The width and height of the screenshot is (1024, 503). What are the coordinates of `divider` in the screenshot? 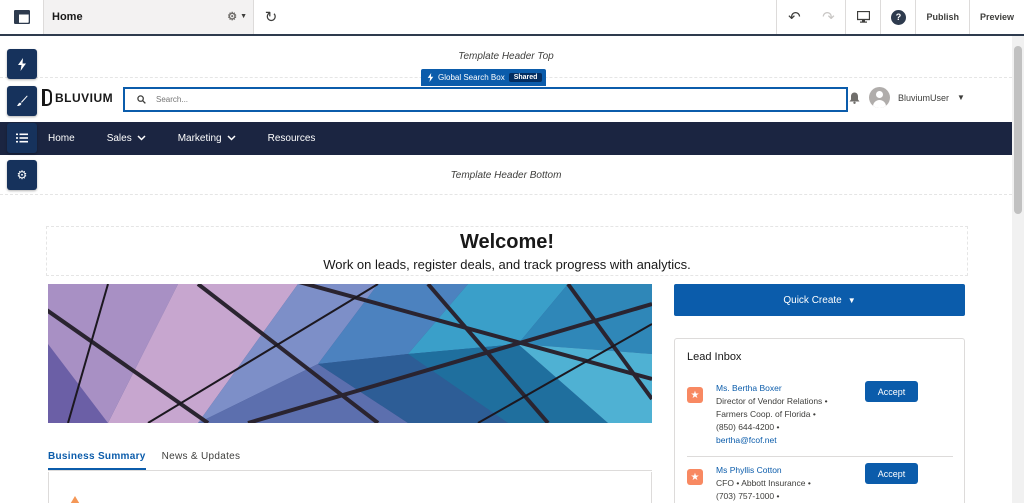 It's located at (820, 456).